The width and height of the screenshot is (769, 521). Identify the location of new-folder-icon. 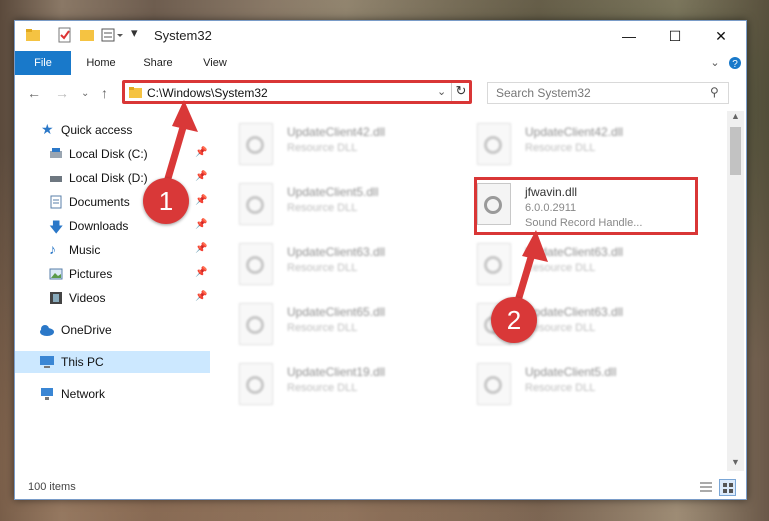
(87, 36).